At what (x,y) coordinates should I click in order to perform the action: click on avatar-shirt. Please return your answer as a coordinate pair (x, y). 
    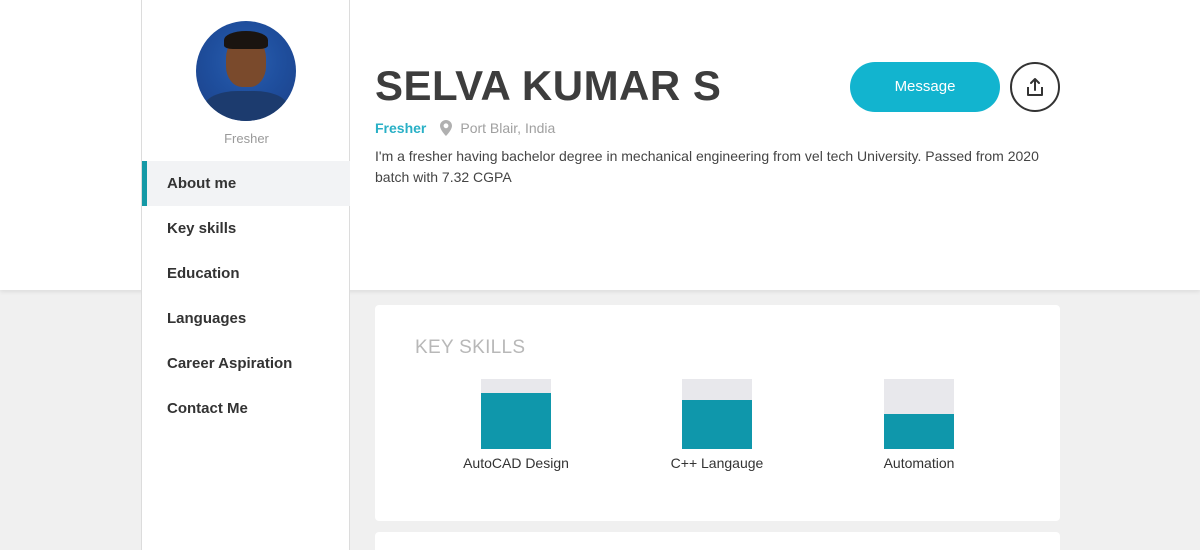
    Looking at the image, I should click on (246, 106).